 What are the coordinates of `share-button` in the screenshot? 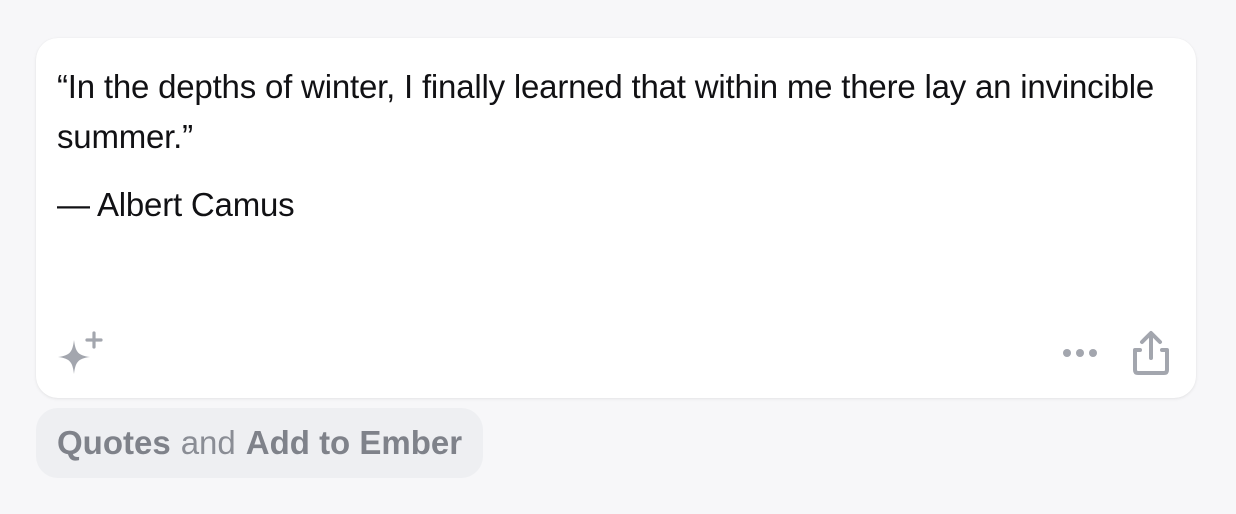 It's located at (1151, 353).